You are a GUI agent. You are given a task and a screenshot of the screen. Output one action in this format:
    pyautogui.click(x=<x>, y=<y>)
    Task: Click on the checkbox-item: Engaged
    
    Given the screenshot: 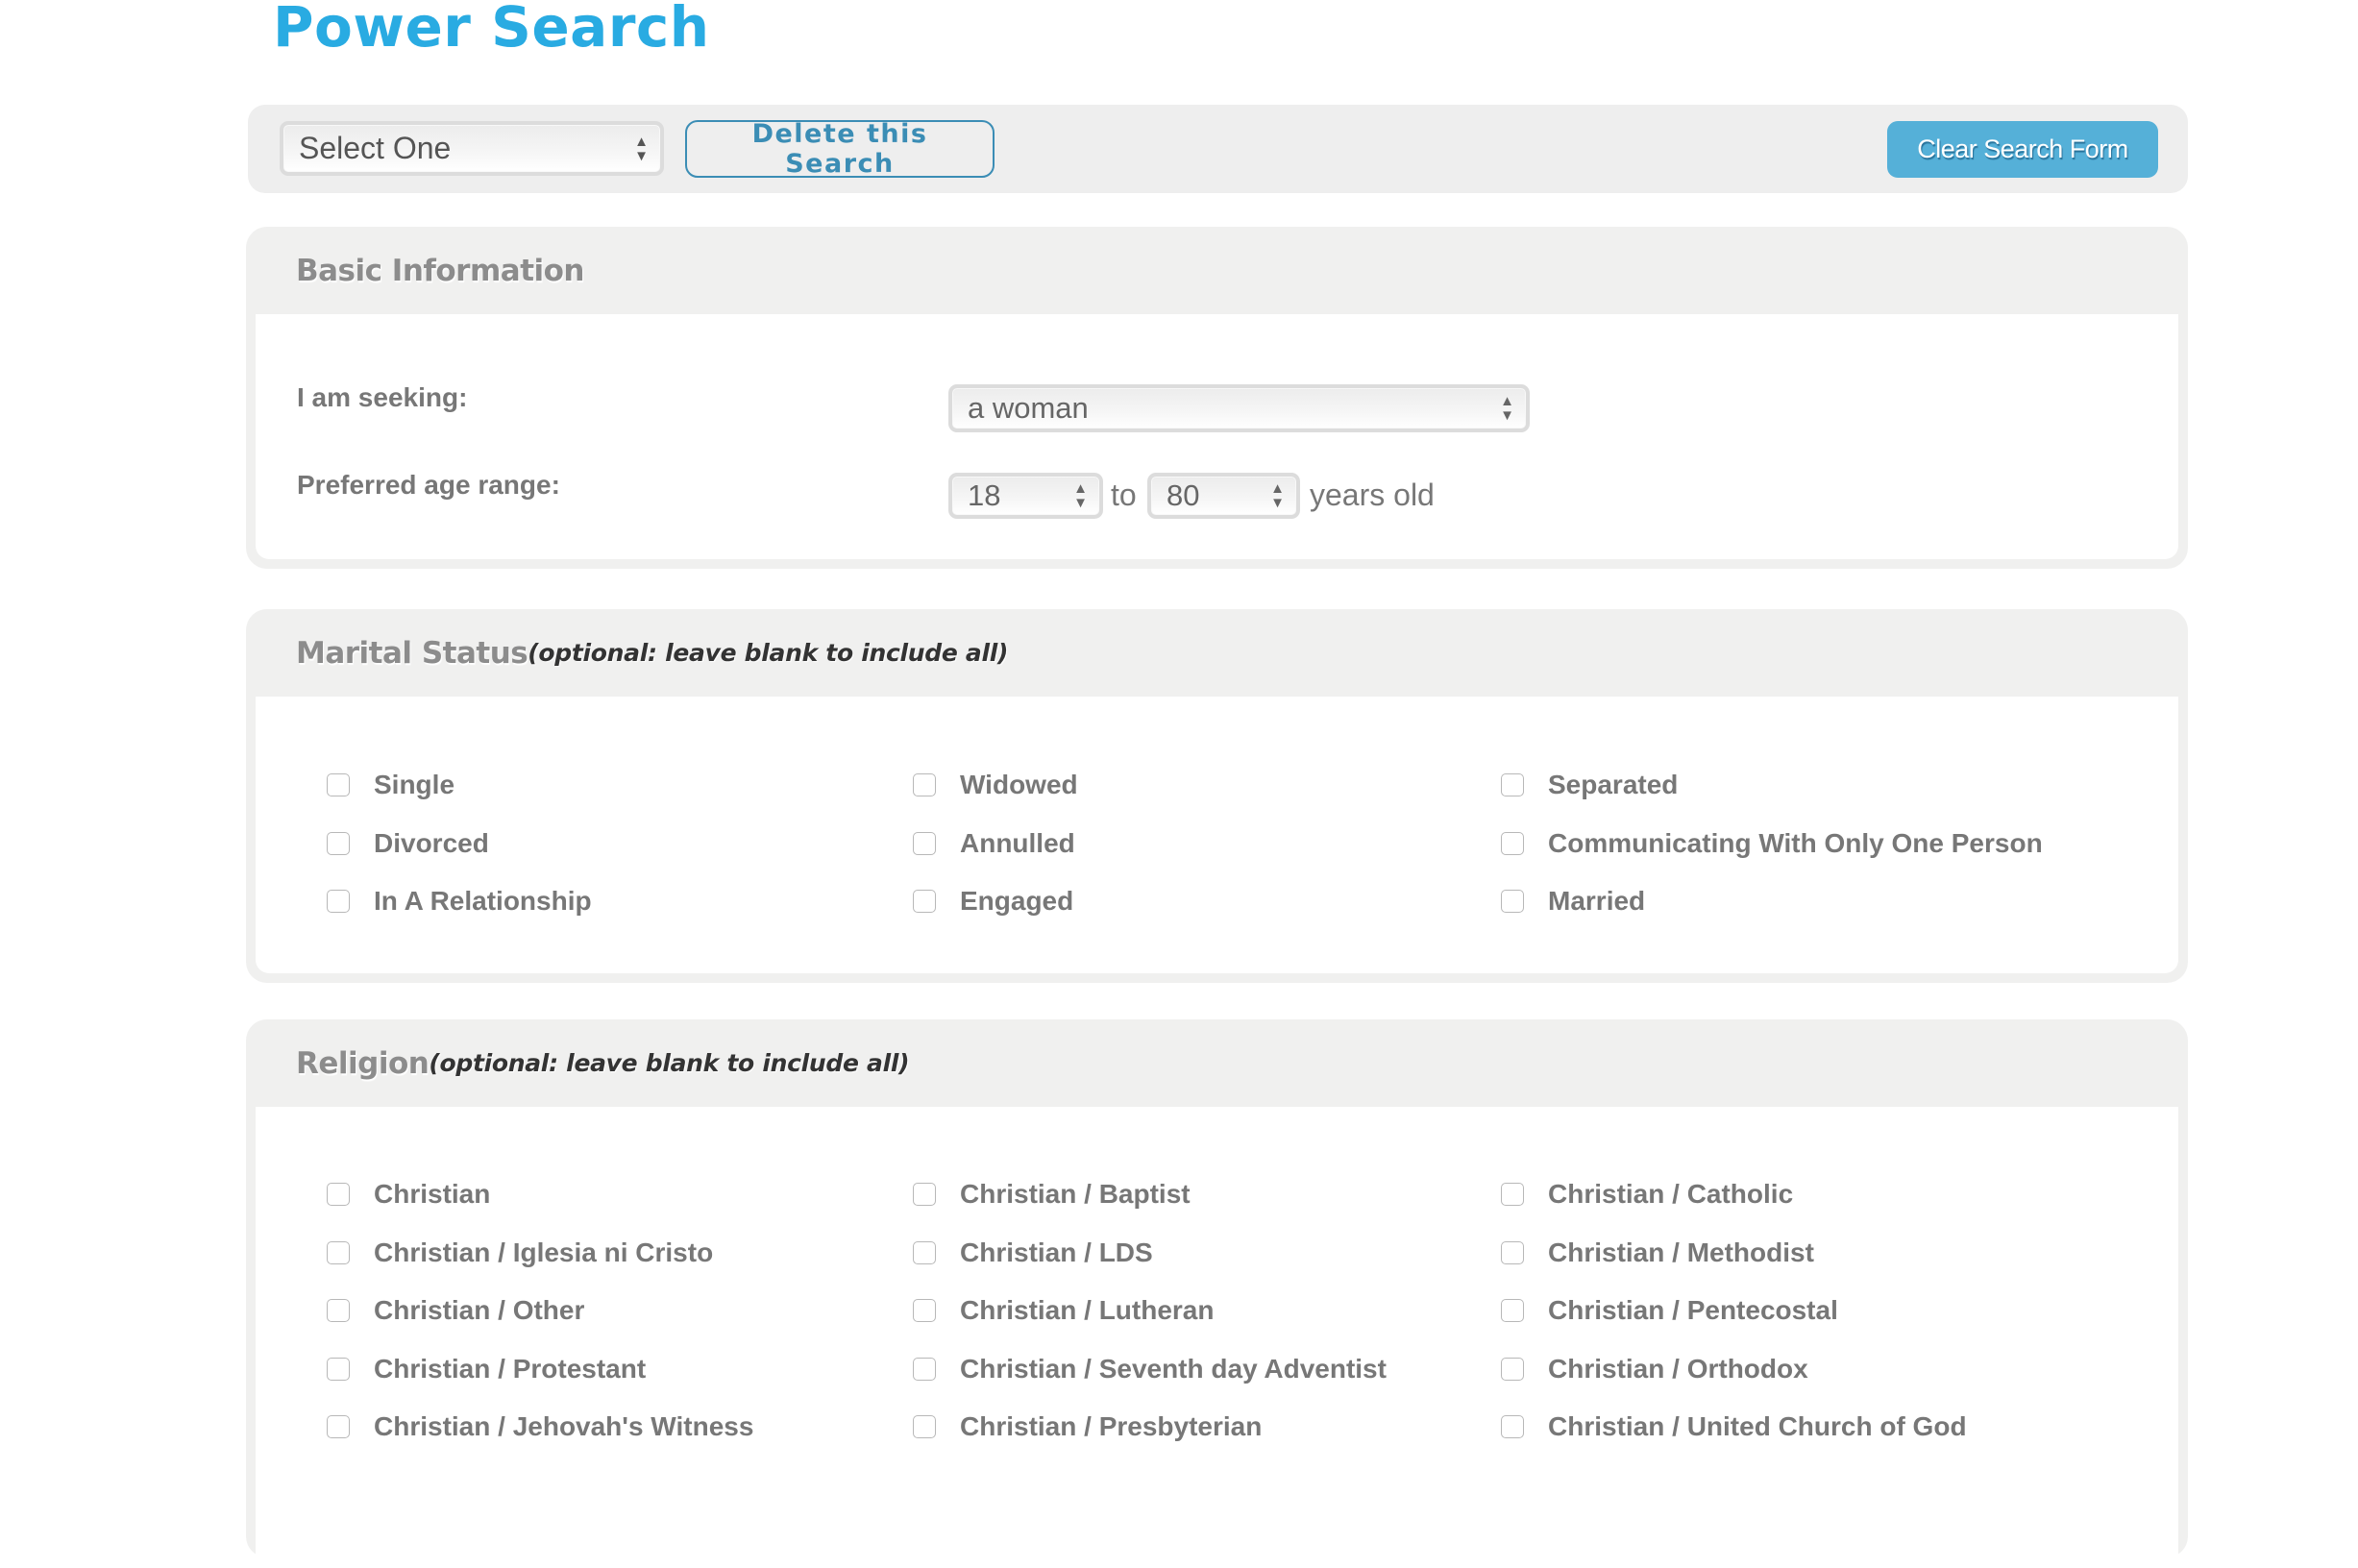 What is the action you would take?
    pyautogui.click(x=993, y=902)
    